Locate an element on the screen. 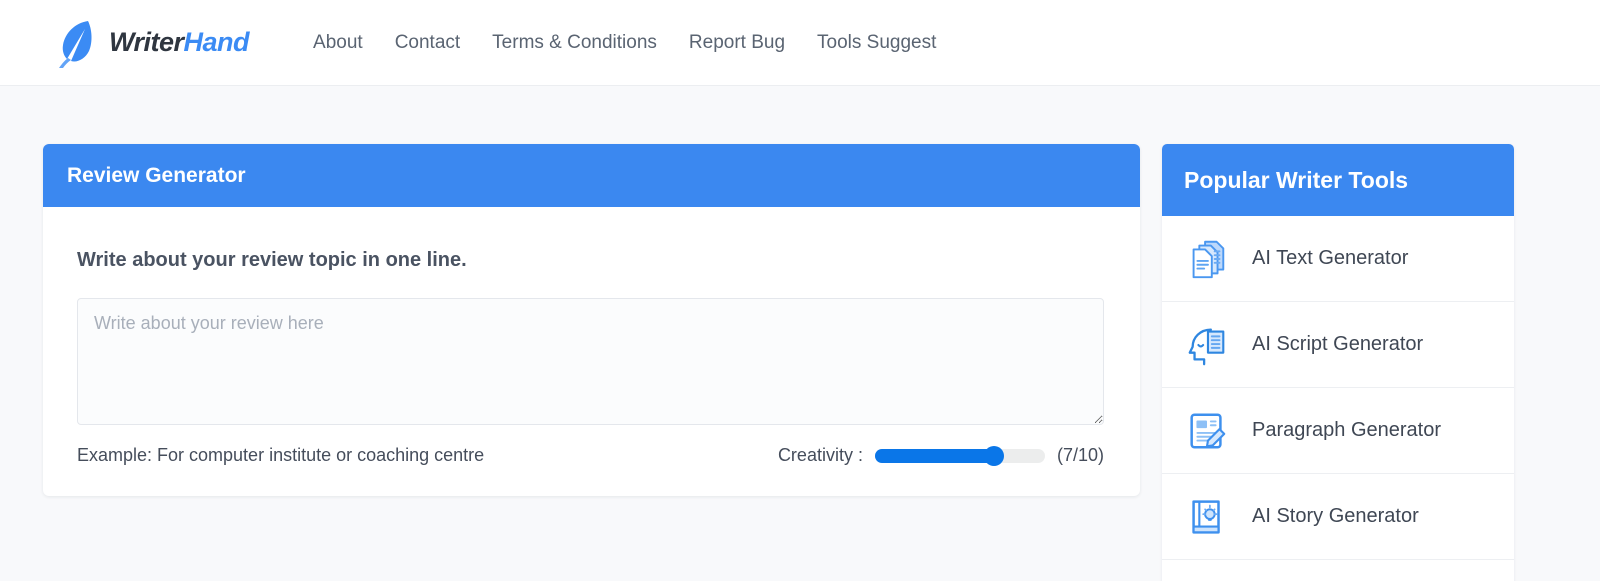  popular-tools-header: Popular Writer Tools is located at coordinates (1338, 180).